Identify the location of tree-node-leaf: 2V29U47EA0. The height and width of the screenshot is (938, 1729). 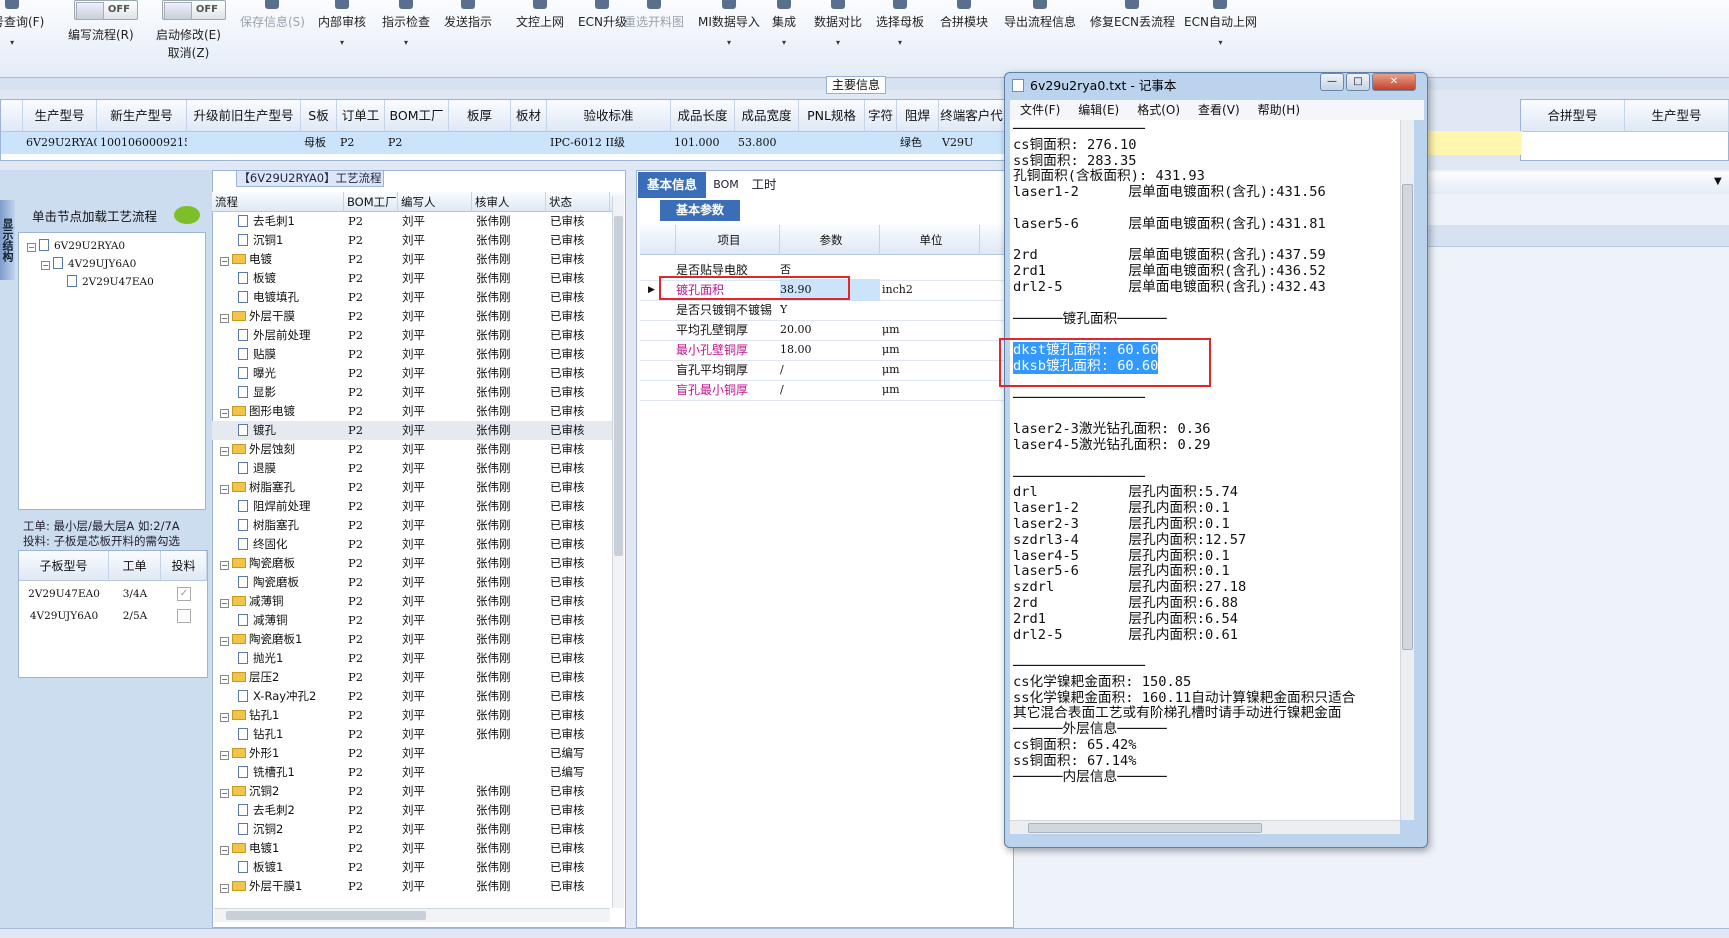
(110, 281).